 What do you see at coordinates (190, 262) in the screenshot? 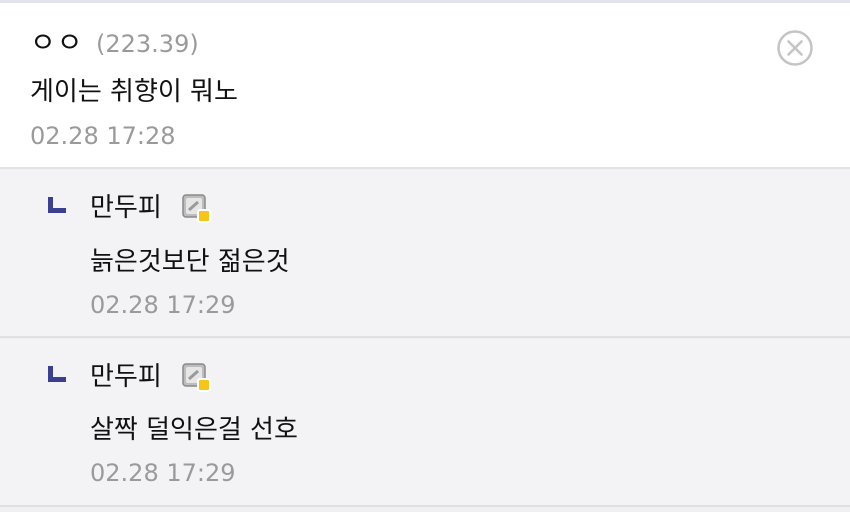
I see `reply-text: 늙은것보단 젊은것` at bounding box center [190, 262].